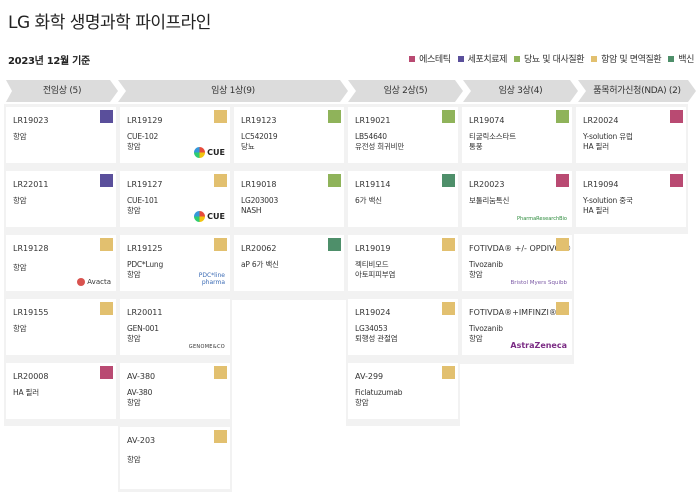 Image resolution: width=700 pixels, height=497 pixels. I want to click on pipeline-card-lr19128: LR19128 항암 Avacta, so click(61, 263).